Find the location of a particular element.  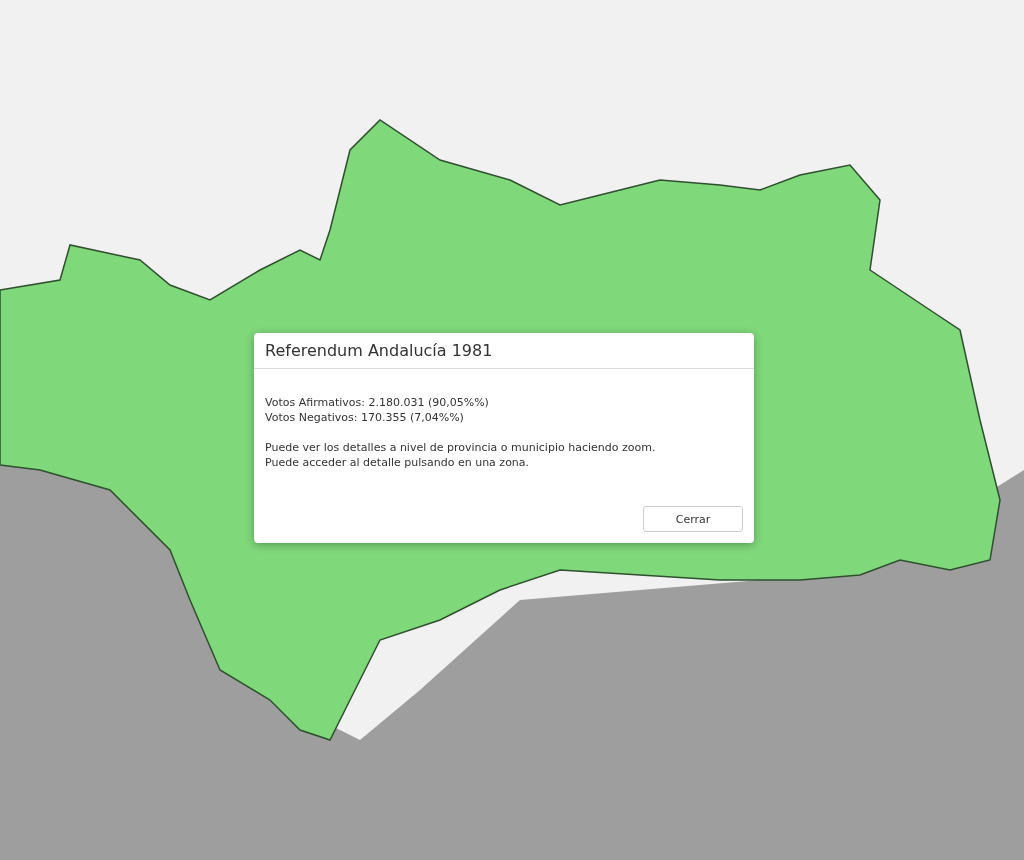

info-line: Puede acceder al detalle pulsando en una zona. is located at coordinates (398, 462).